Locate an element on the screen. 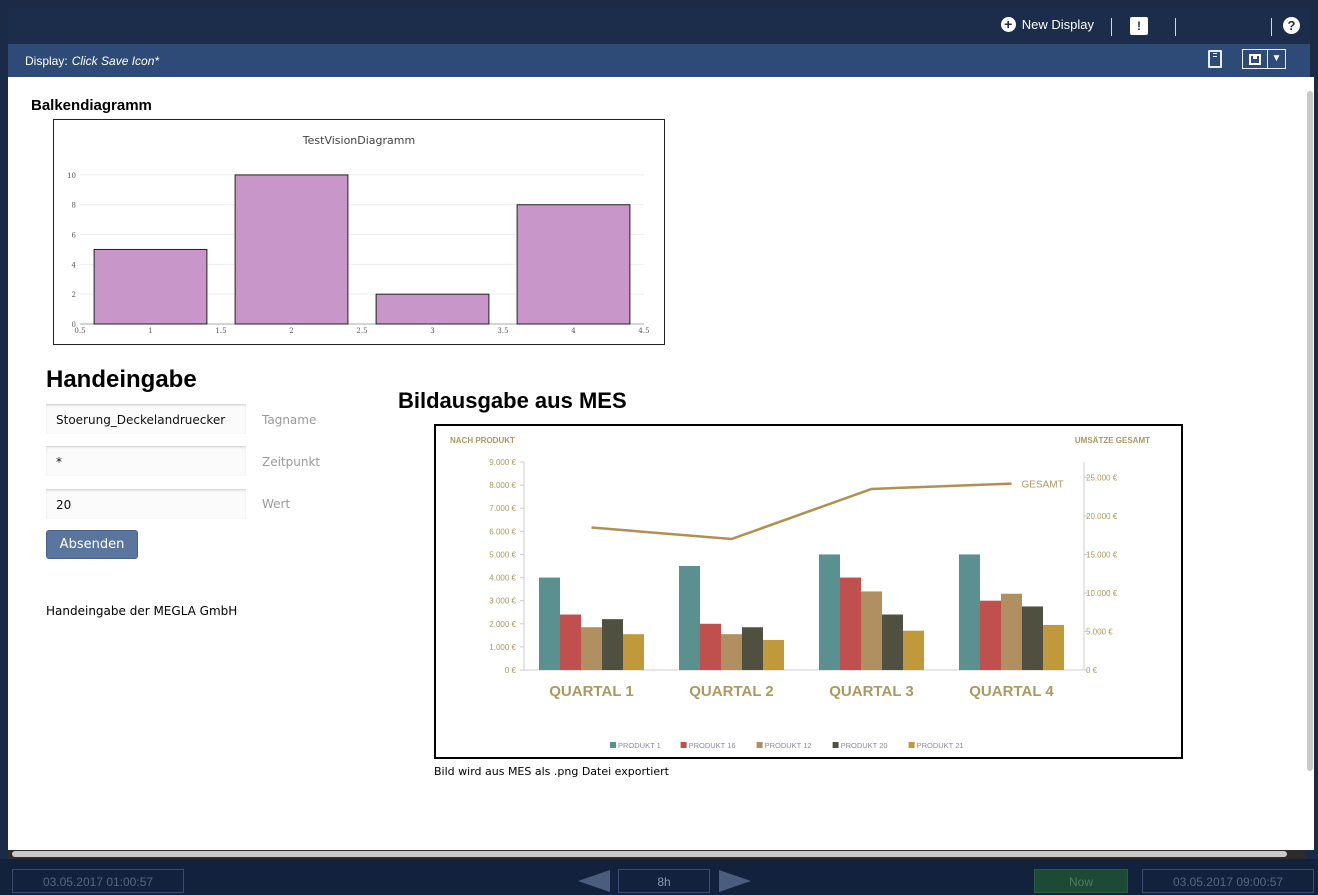 This screenshot has height=895, width=1318. left-tick-label: 9.000 € is located at coordinates (502, 462).